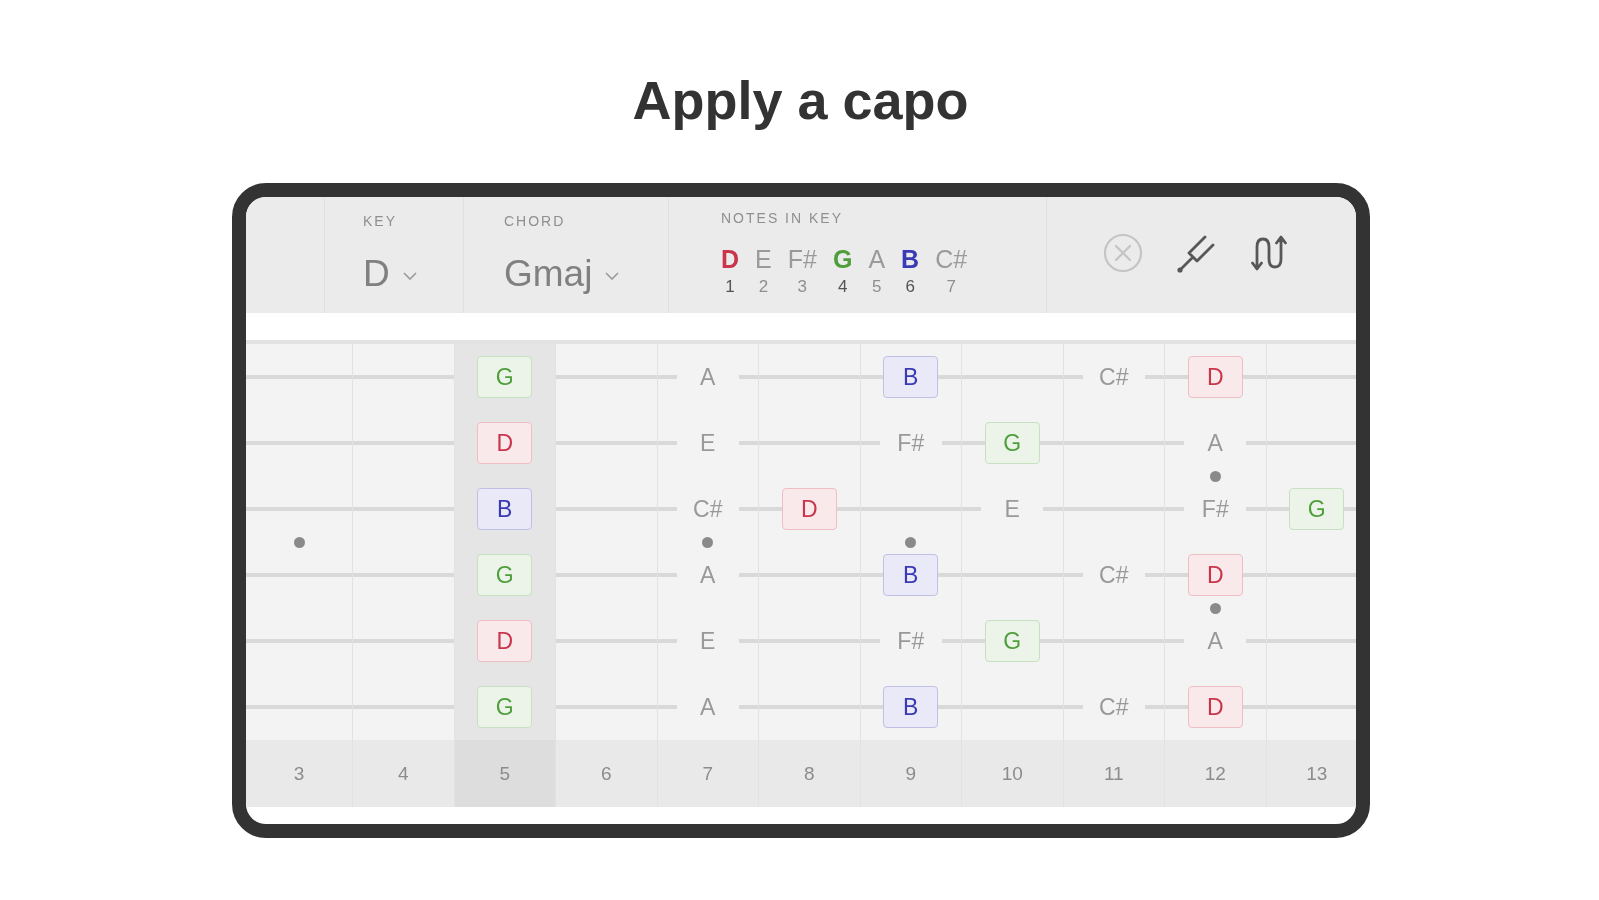 The width and height of the screenshot is (1599, 900). Describe the element at coordinates (763, 259) in the screenshot. I see `key-note: E` at that location.